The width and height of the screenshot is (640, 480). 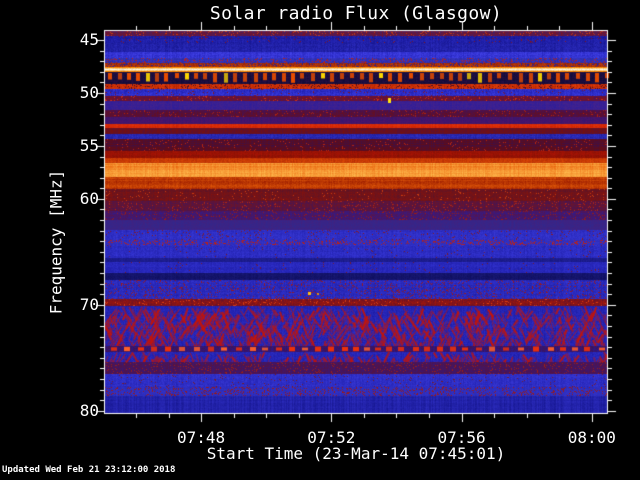 I want to click on x-axis-label: Start Time (23-Mar-14 07:45:01), so click(x=356, y=453).